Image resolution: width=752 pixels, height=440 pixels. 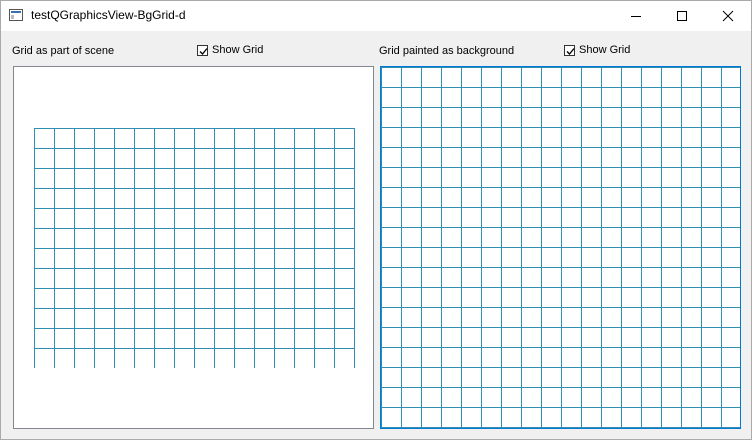 I want to click on left-show-grid-checkbox: Show Grid, so click(x=230, y=50).